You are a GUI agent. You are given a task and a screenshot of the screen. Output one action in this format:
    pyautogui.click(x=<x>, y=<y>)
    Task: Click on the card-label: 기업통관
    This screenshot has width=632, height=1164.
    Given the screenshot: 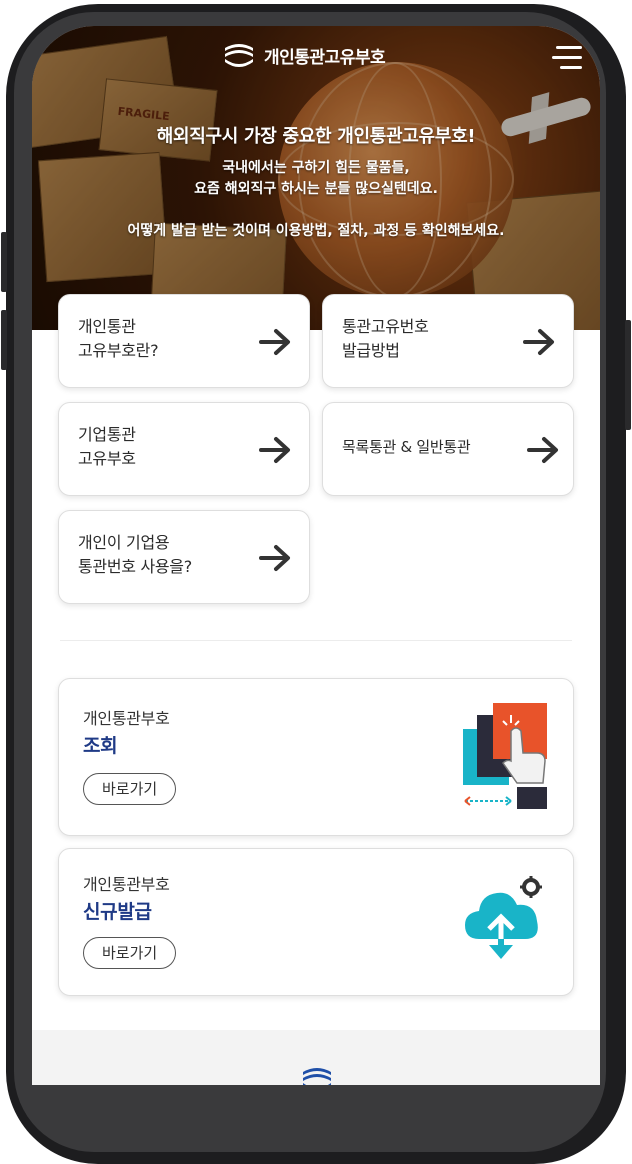 What is the action you would take?
    pyautogui.click(x=107, y=434)
    